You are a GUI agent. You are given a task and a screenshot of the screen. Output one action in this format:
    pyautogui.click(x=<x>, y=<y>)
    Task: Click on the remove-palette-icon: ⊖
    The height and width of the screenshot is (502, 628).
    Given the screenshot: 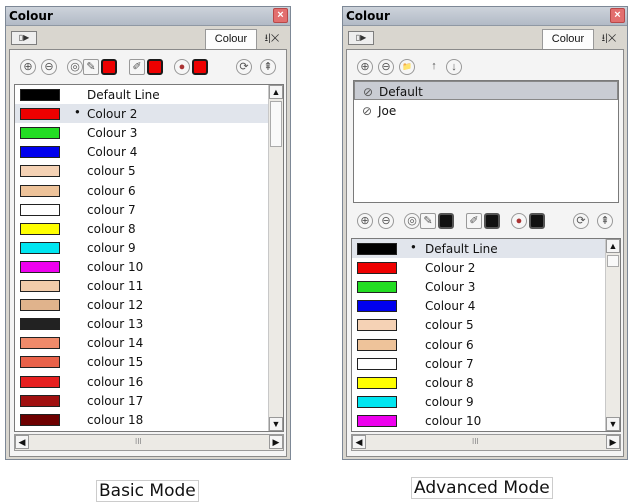 What is the action you would take?
    pyautogui.click(x=386, y=67)
    